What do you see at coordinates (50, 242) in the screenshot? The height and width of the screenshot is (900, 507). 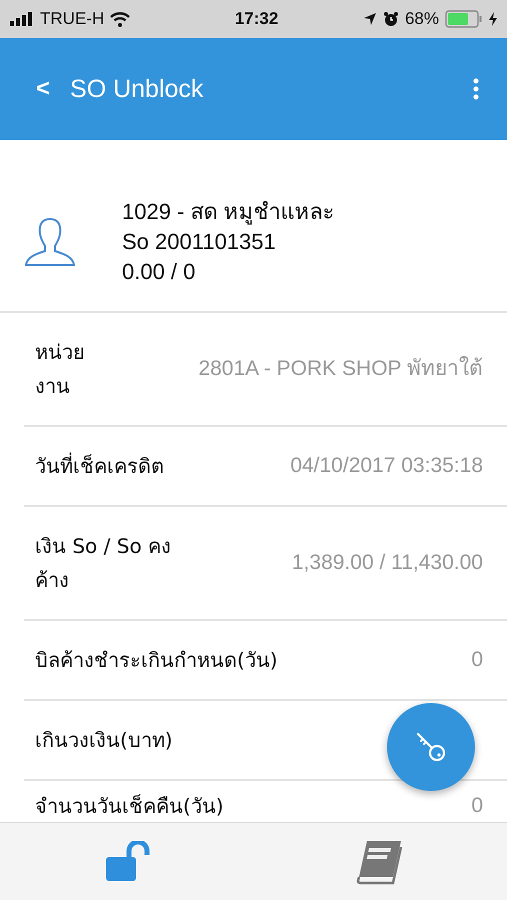 I see `person-silhouette-icon` at bounding box center [50, 242].